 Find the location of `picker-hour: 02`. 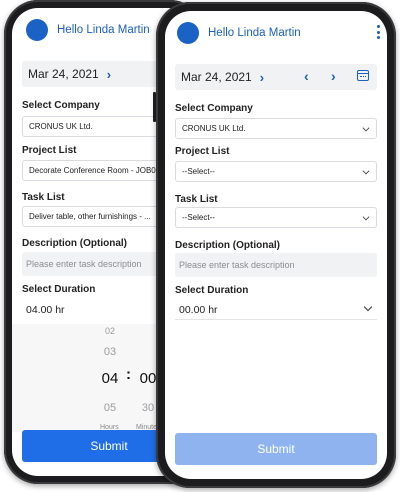

picker-hour: 02 is located at coordinates (110, 331).